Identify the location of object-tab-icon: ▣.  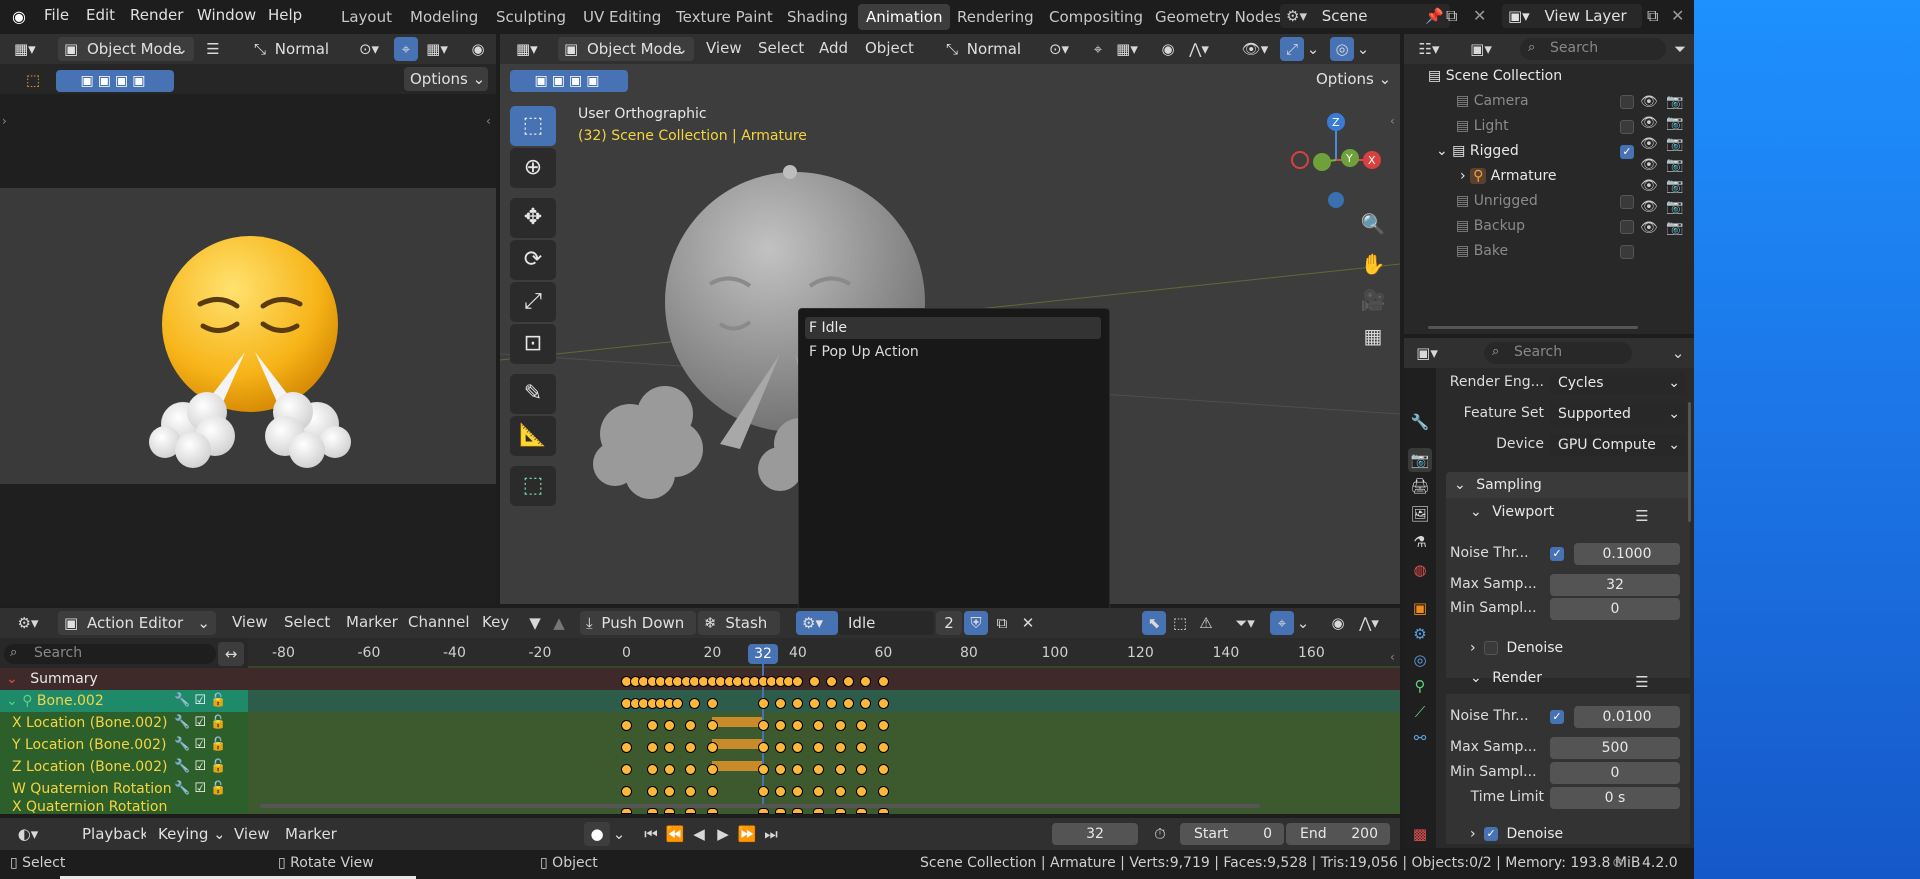
(1420, 608).